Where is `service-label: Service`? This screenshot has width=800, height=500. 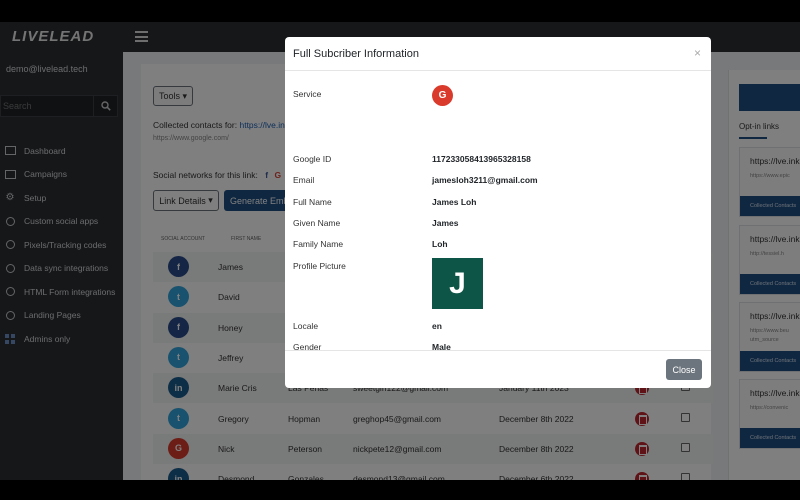
service-label: Service is located at coordinates (307, 94).